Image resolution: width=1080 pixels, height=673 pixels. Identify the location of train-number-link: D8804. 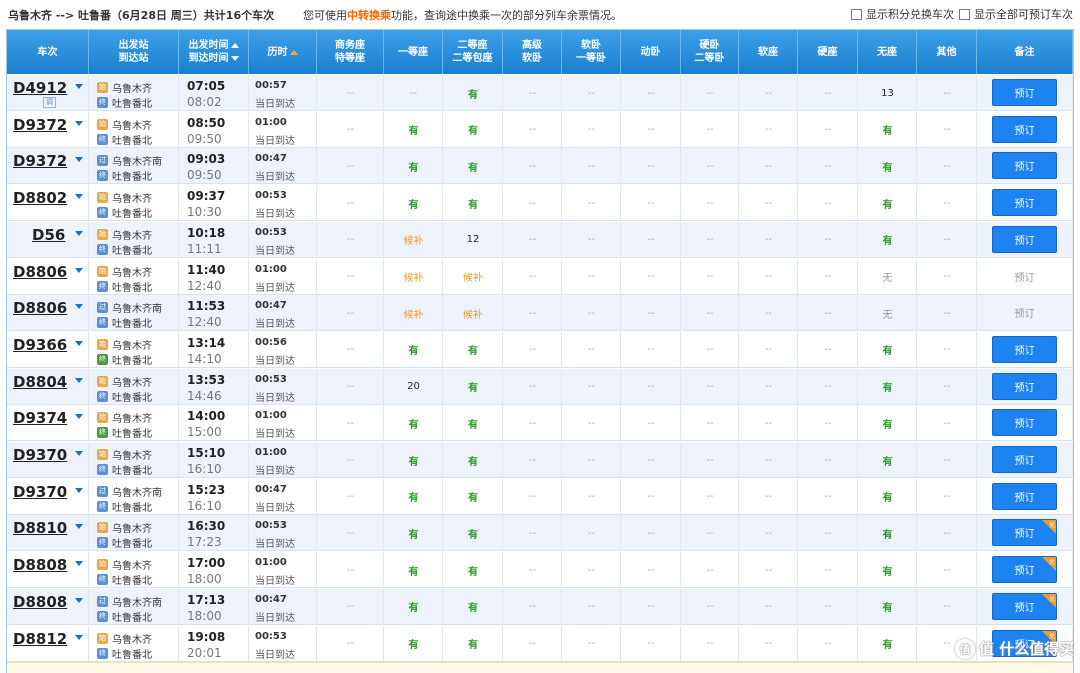
(40, 382).